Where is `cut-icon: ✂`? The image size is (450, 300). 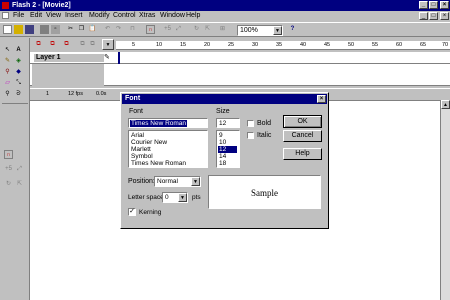 cut-icon: ✂ is located at coordinates (70, 29).